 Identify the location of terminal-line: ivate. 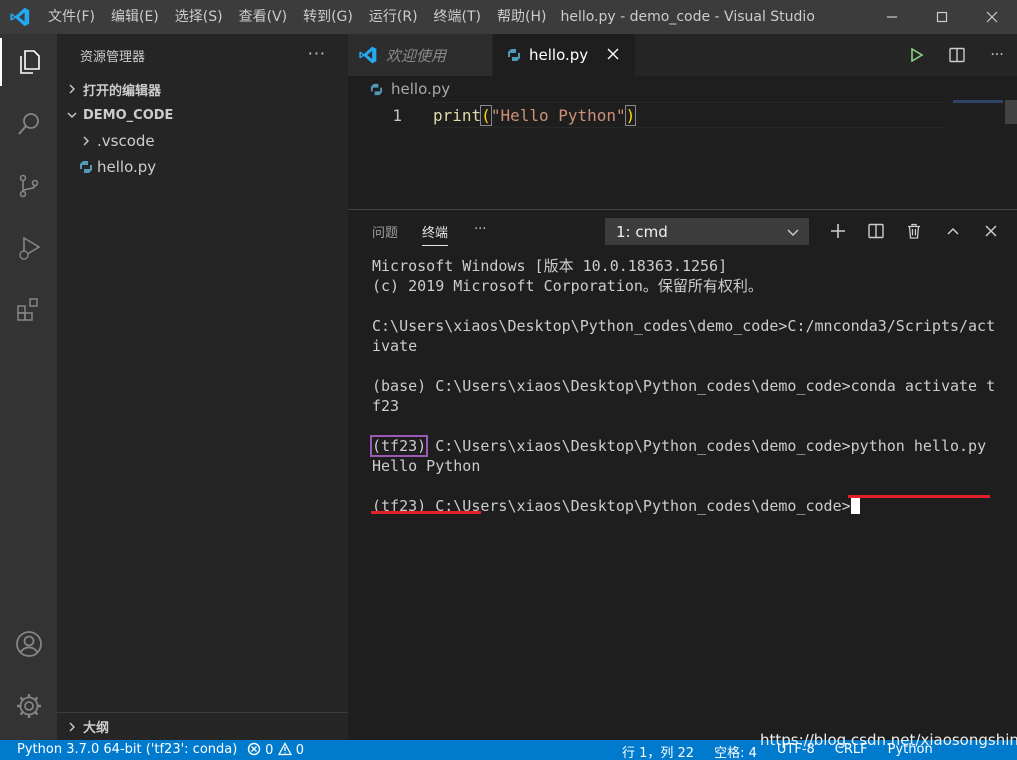
(395, 346).